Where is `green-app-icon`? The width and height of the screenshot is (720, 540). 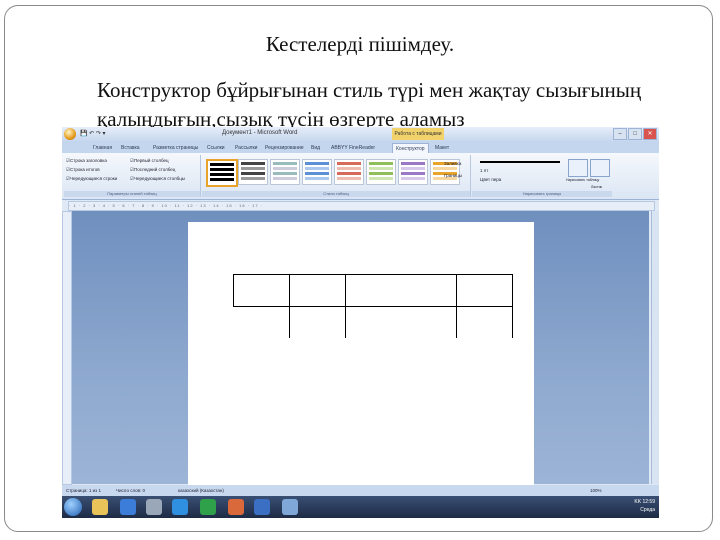 green-app-icon is located at coordinates (208, 507).